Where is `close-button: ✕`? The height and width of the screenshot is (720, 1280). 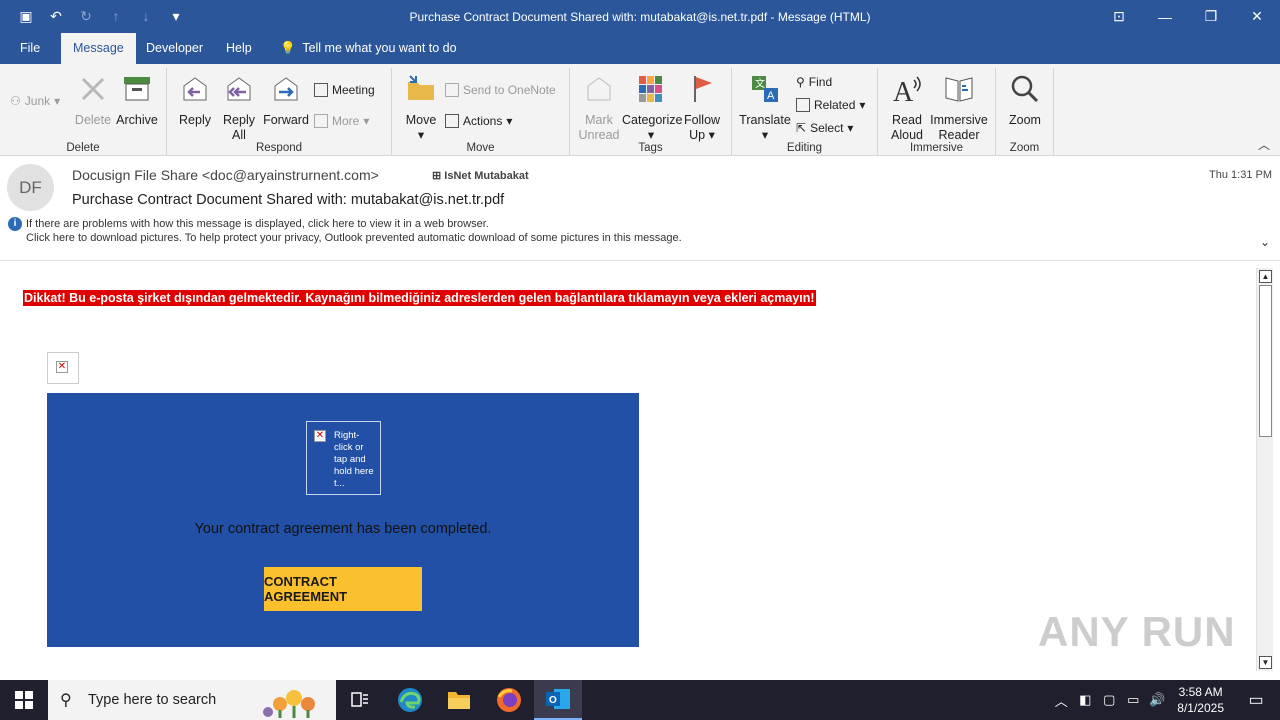 close-button: ✕ is located at coordinates (1257, 16).